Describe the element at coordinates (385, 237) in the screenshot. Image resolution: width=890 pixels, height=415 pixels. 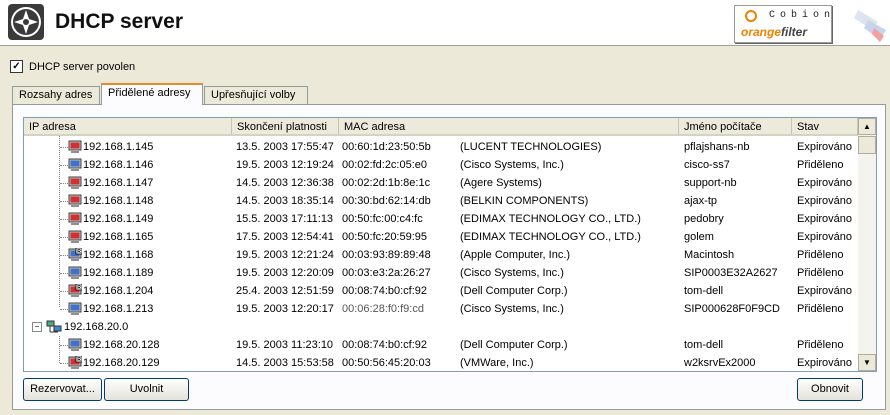
I see `mac-cell: 00:50:fc:20:59:95` at that location.